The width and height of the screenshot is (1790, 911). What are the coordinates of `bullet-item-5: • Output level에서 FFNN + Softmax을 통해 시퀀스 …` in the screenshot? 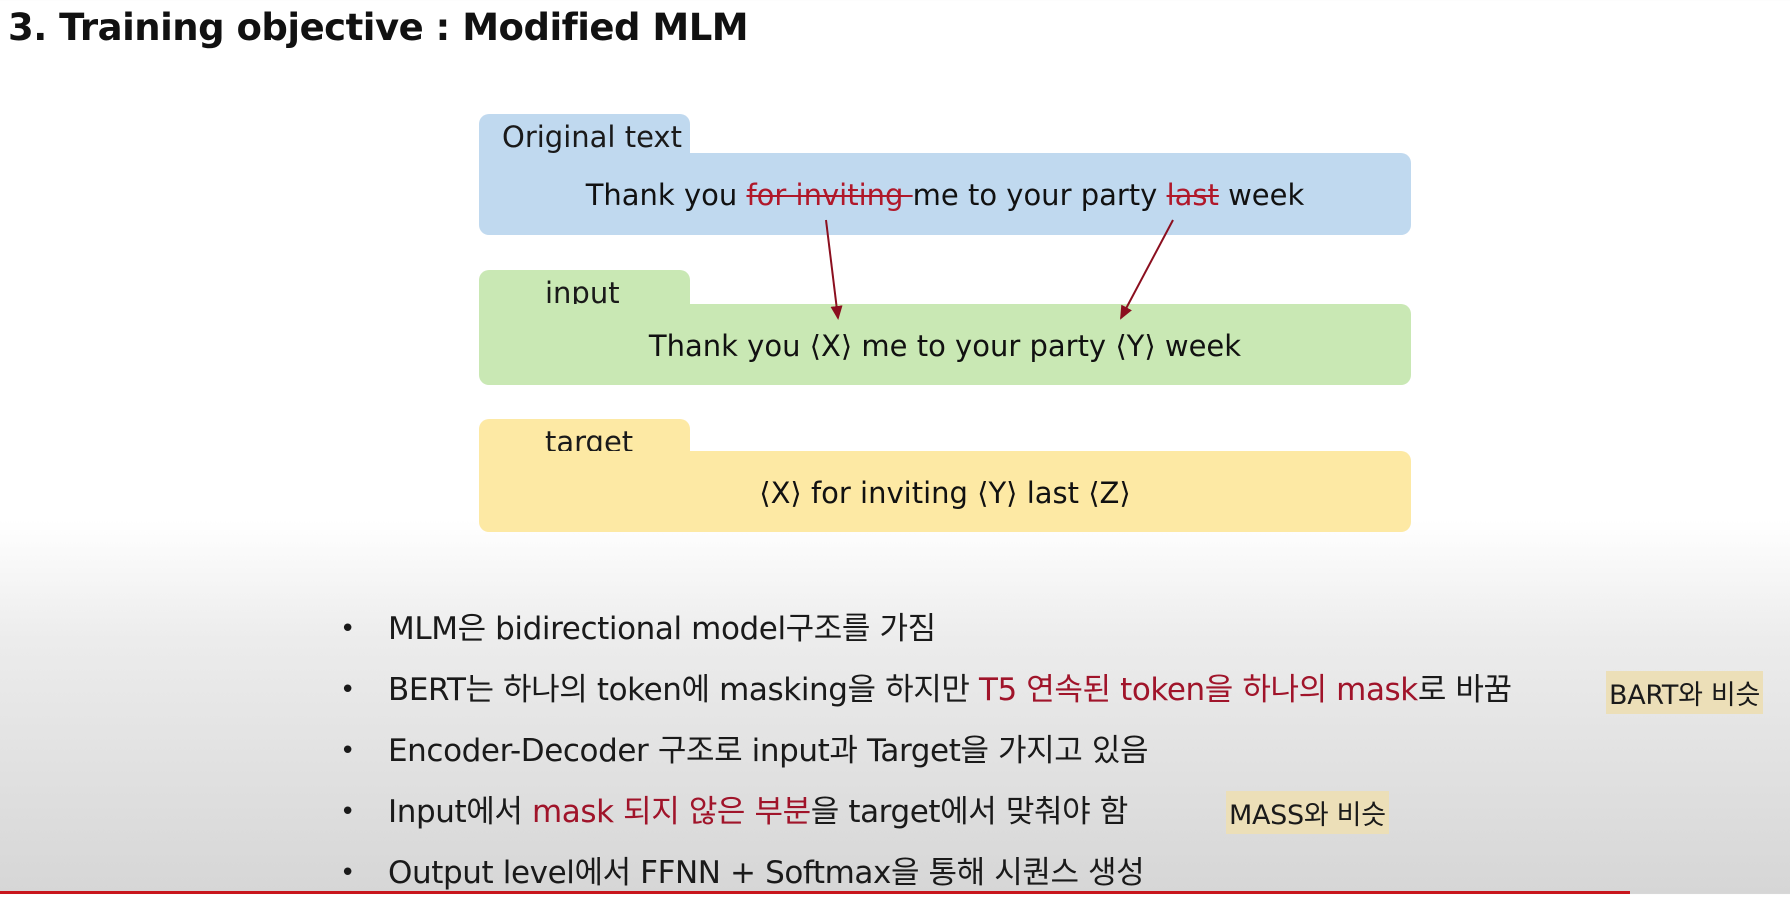 It's located at (926, 880).